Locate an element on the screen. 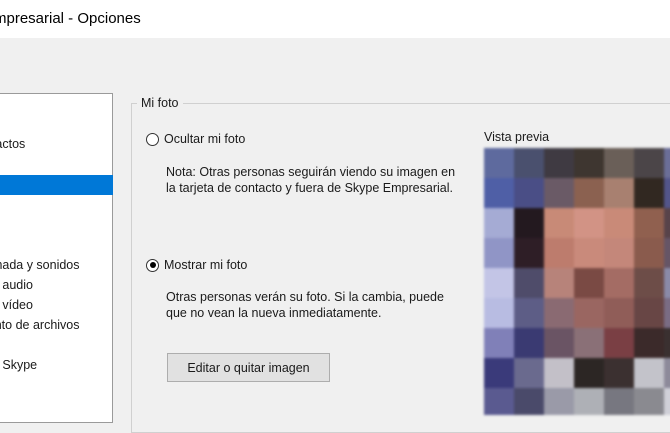 The width and height of the screenshot is (670, 433). nav-item-label: amada y sonidos is located at coordinates (40, 265).